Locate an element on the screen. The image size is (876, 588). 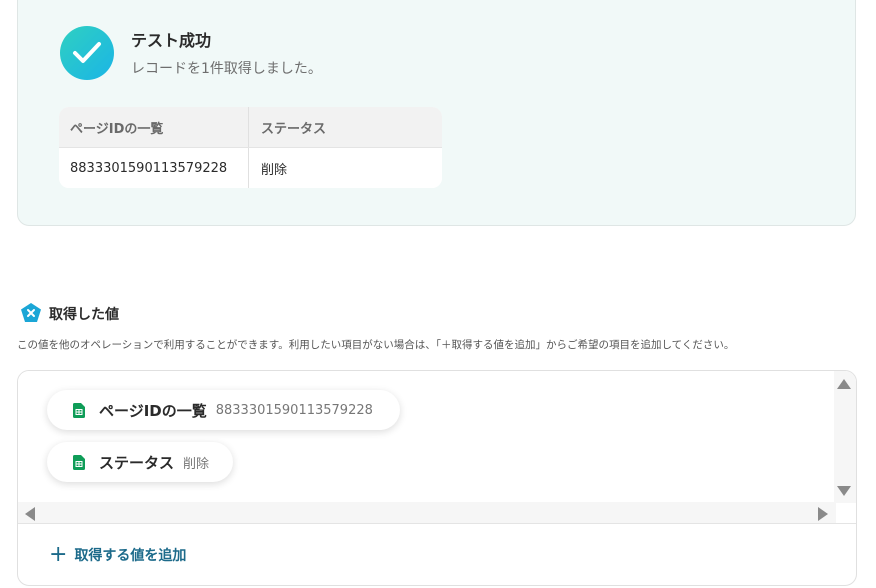
table-header: ページIDの一覧 ステータス is located at coordinates (250, 127).